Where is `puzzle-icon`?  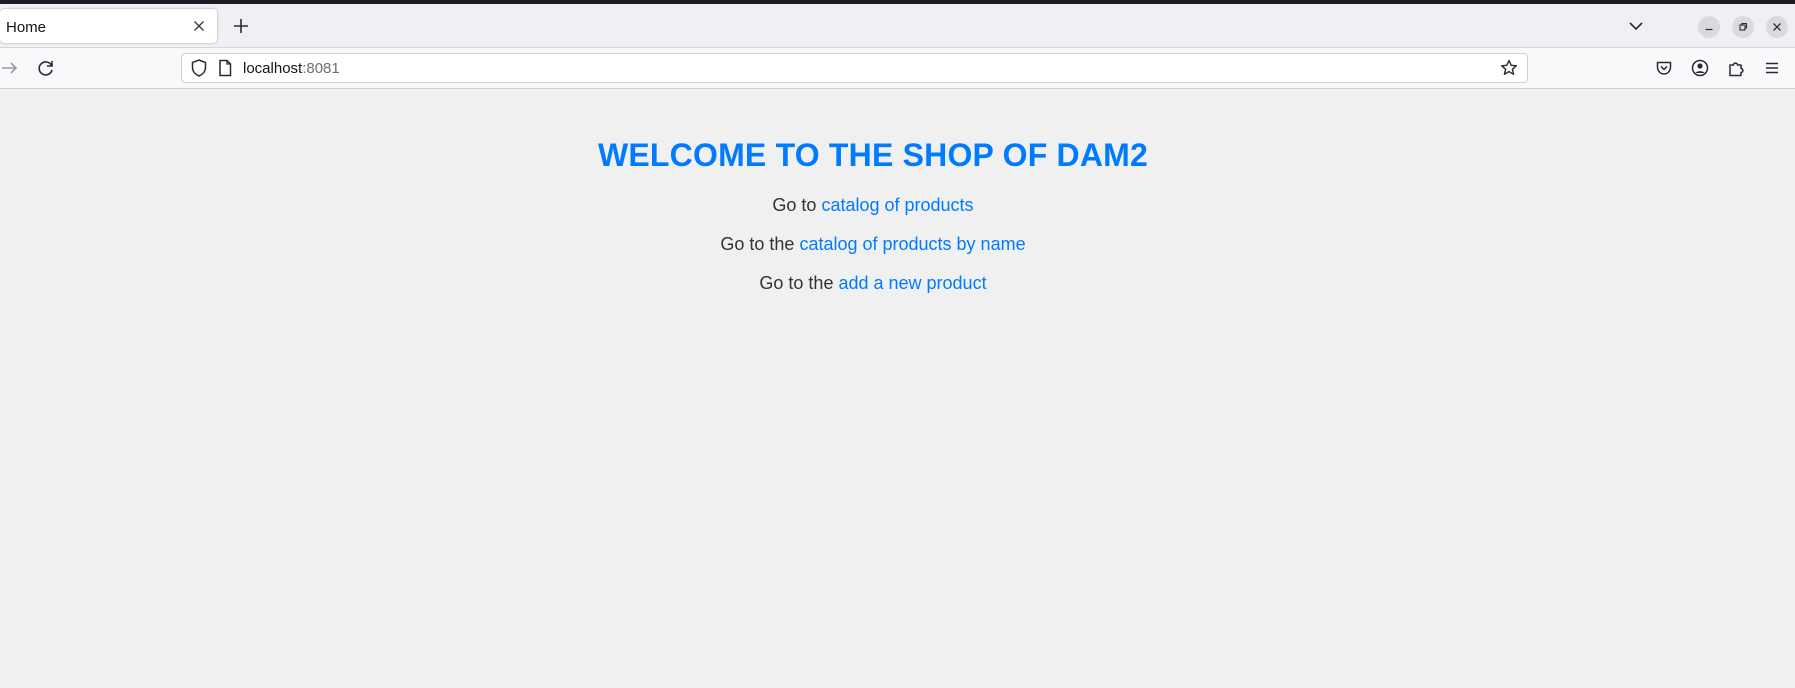
puzzle-icon is located at coordinates (1736, 68).